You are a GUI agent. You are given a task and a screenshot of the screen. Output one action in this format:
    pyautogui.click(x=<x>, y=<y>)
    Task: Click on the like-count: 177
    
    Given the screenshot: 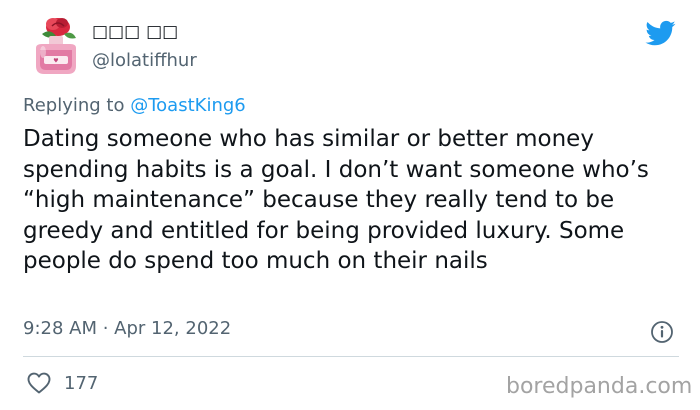 What is the action you would take?
    pyautogui.click(x=81, y=383)
    